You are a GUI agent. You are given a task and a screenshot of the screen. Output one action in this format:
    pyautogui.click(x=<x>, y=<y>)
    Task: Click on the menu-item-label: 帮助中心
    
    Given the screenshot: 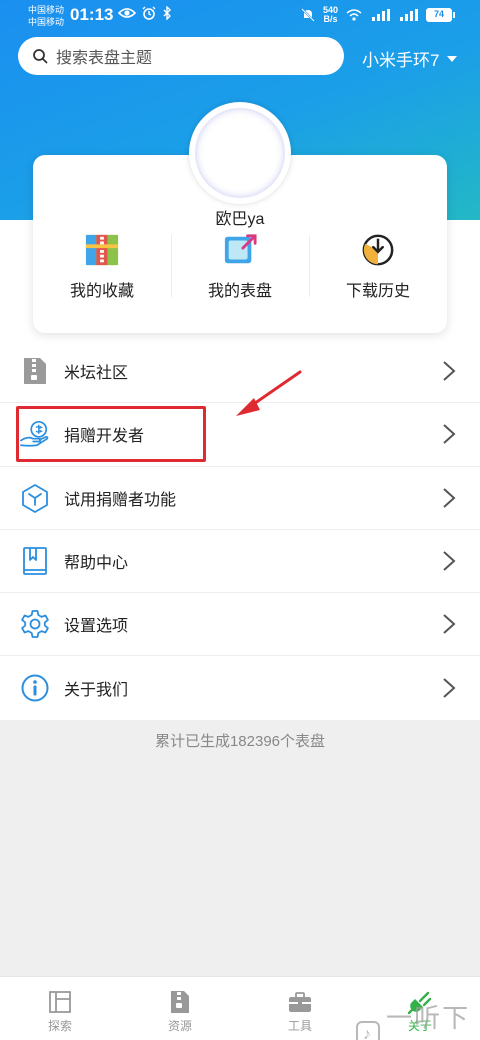 What is the action you would take?
    pyautogui.click(x=96, y=564)
    